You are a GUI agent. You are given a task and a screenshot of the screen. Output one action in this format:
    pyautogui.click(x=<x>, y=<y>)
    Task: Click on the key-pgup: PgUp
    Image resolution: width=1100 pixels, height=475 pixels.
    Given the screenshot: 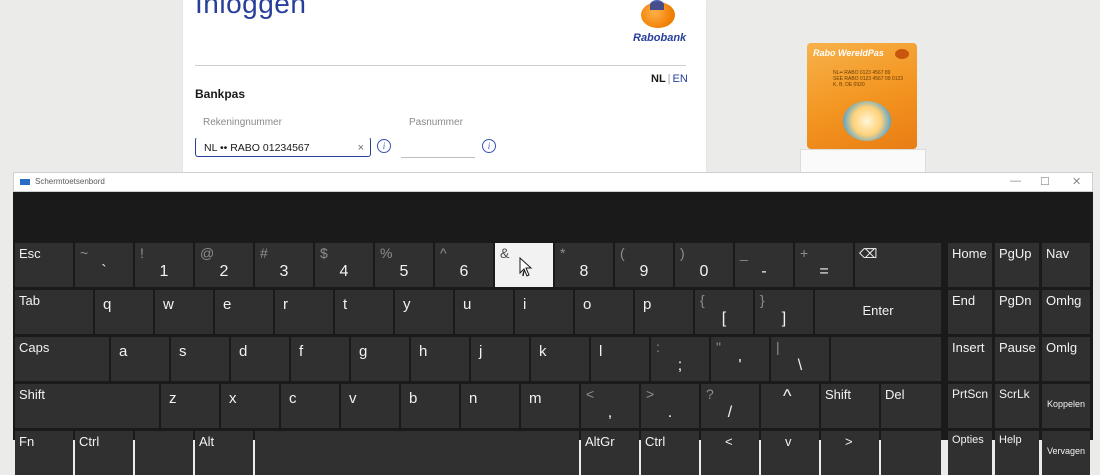 What is the action you would take?
    pyautogui.click(x=1017, y=265)
    